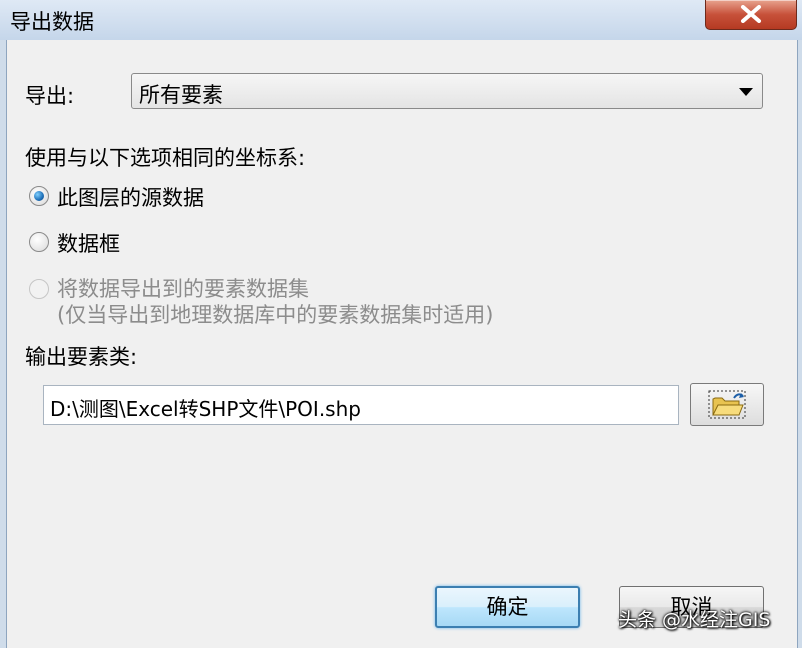 Image resolution: width=802 pixels, height=648 pixels. I want to click on output-label: 输出要素类:, so click(81, 357).